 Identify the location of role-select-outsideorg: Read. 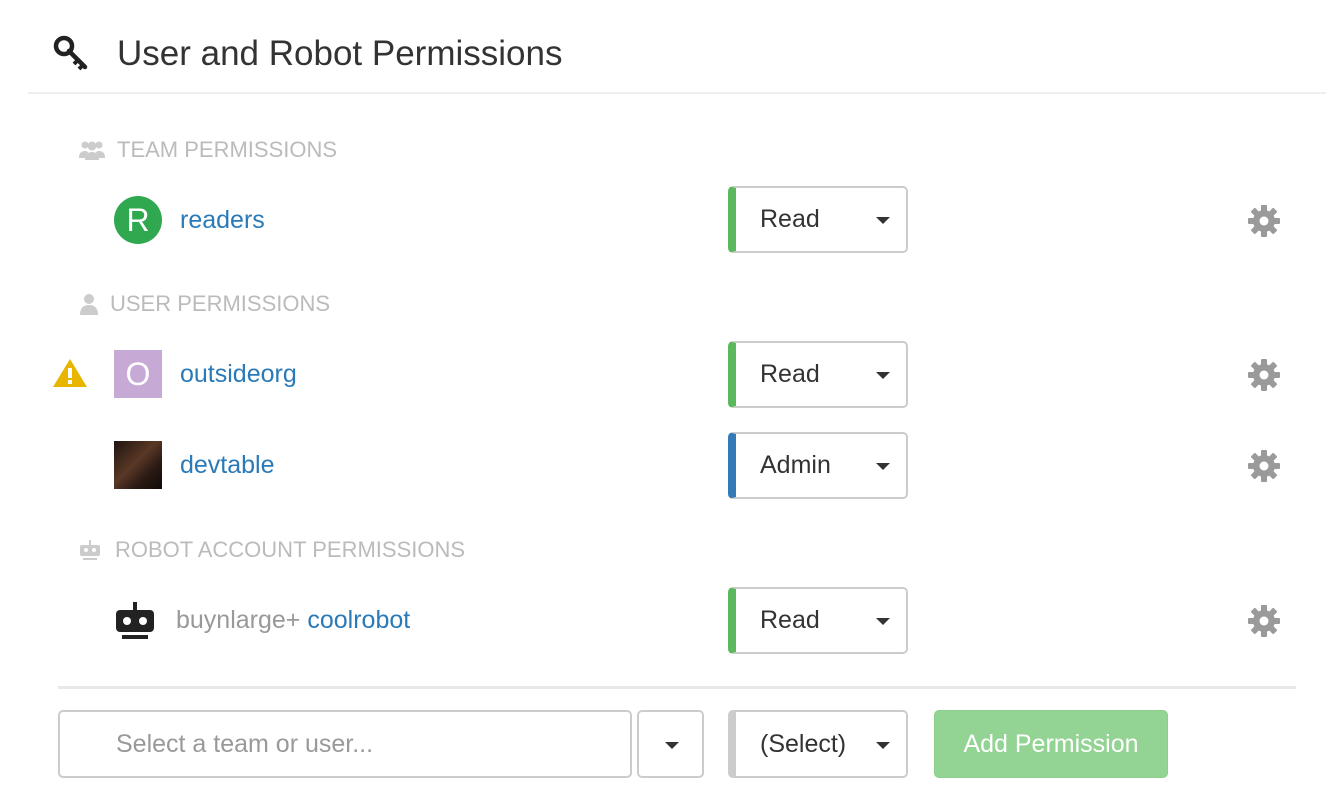
(818, 374).